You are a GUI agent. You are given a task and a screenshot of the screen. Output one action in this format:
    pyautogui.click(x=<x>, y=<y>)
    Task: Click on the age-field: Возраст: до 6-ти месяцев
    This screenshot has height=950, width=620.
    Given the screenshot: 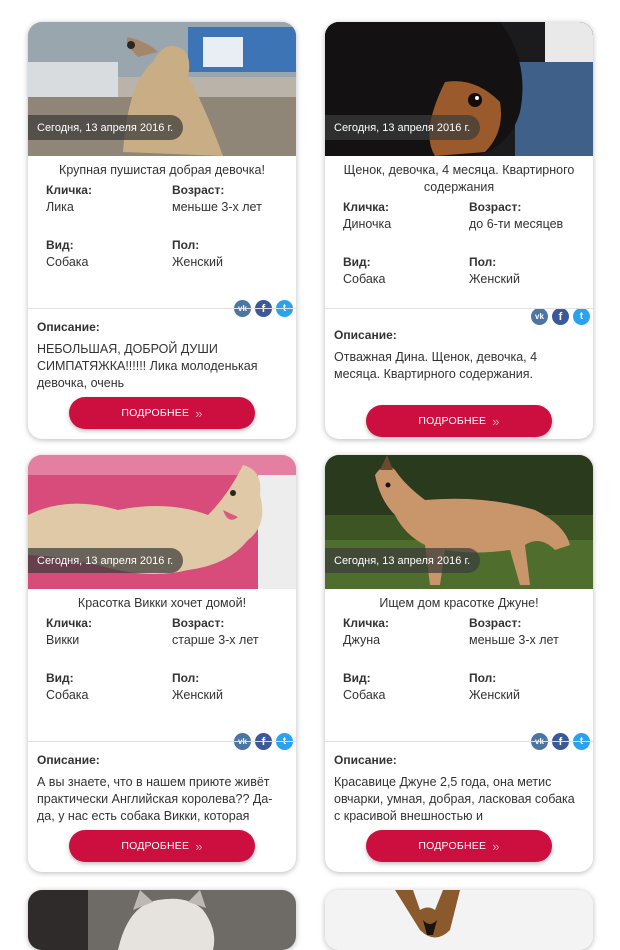 What is the action you would take?
    pyautogui.click(x=529, y=223)
    